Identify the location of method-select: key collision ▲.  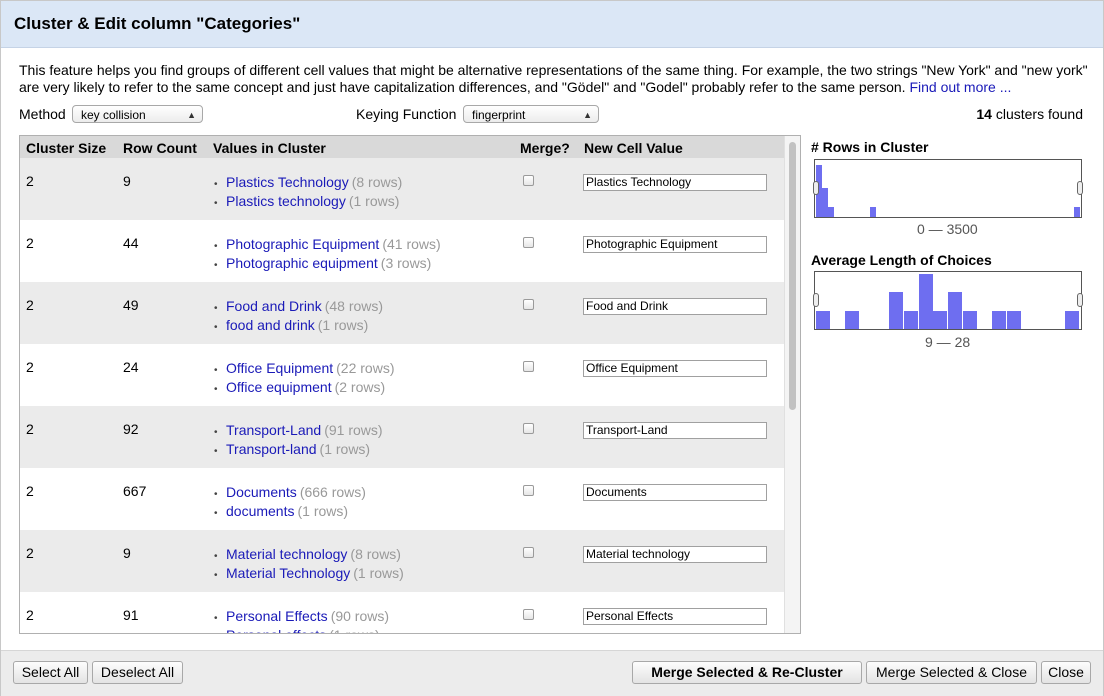
(137, 114).